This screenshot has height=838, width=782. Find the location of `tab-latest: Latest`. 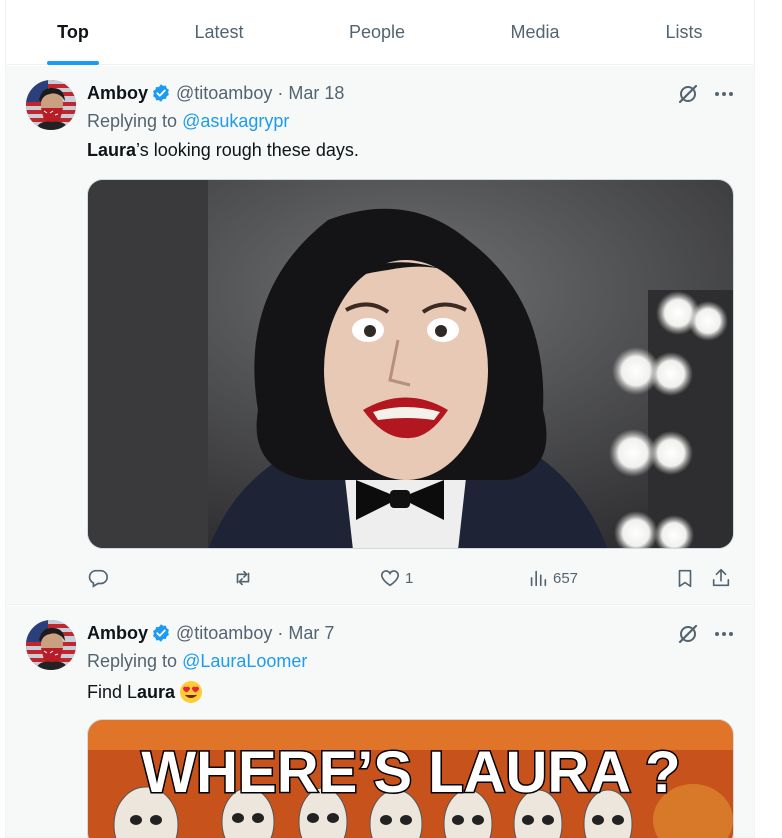

tab-latest: Latest is located at coordinates (219, 32).